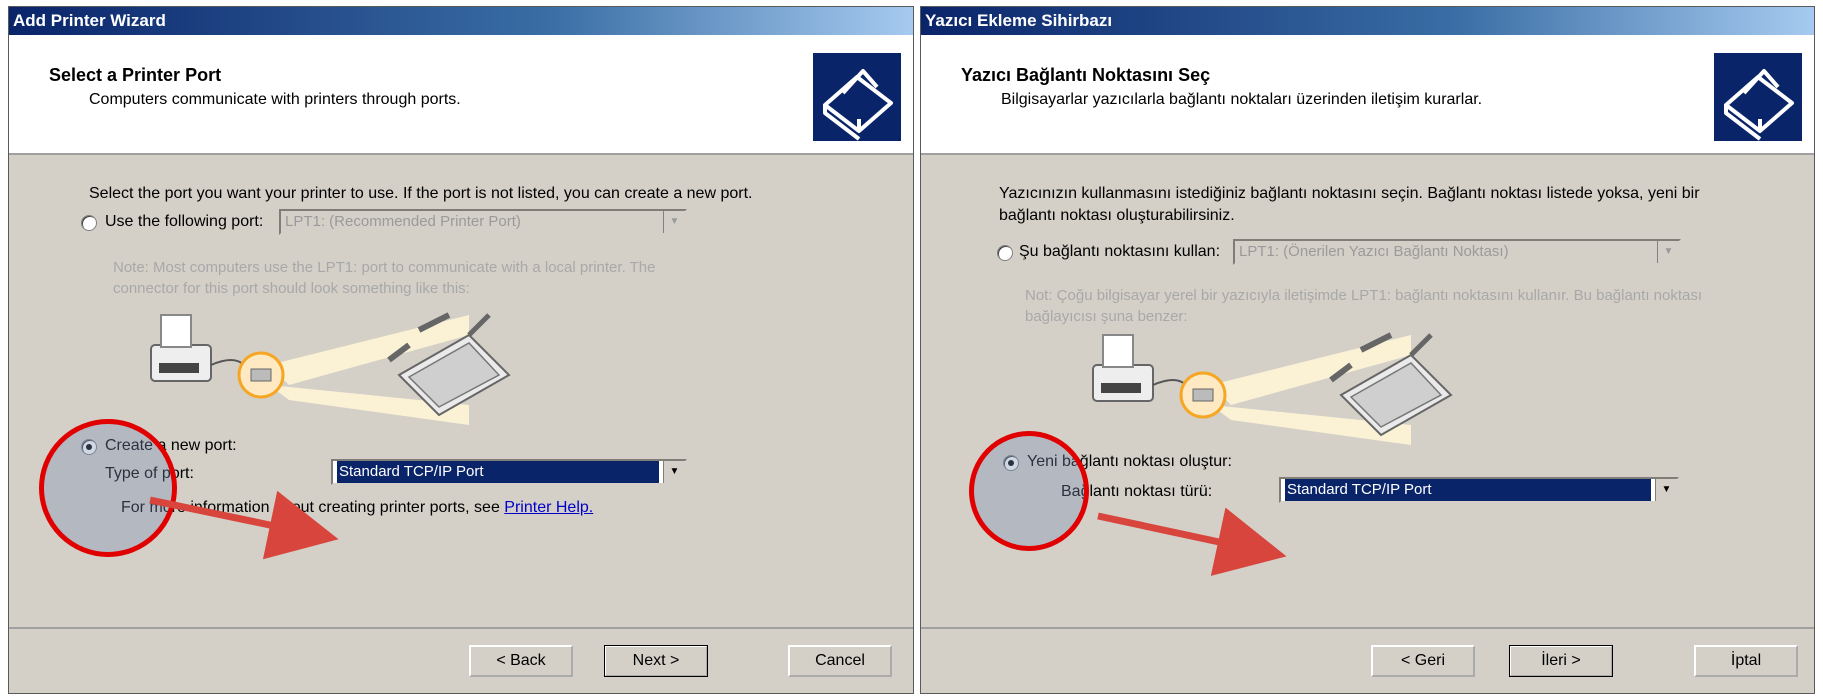 The image size is (1823, 700). Describe the element at coordinates (1367, 660) in the screenshot. I see `wizard-footer: < Geri İleri > İptal` at that location.